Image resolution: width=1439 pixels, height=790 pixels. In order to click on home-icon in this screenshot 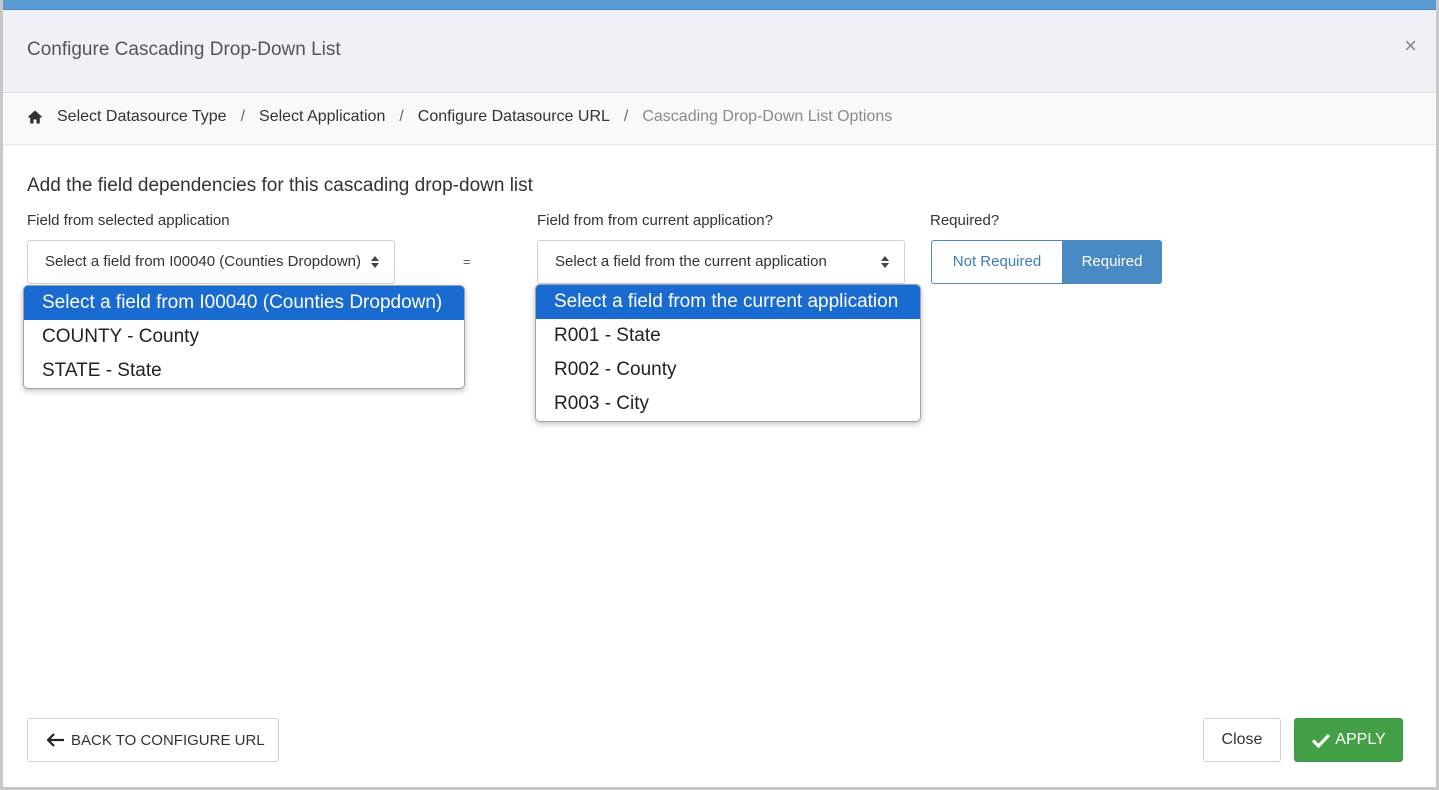, I will do `click(35, 117)`.